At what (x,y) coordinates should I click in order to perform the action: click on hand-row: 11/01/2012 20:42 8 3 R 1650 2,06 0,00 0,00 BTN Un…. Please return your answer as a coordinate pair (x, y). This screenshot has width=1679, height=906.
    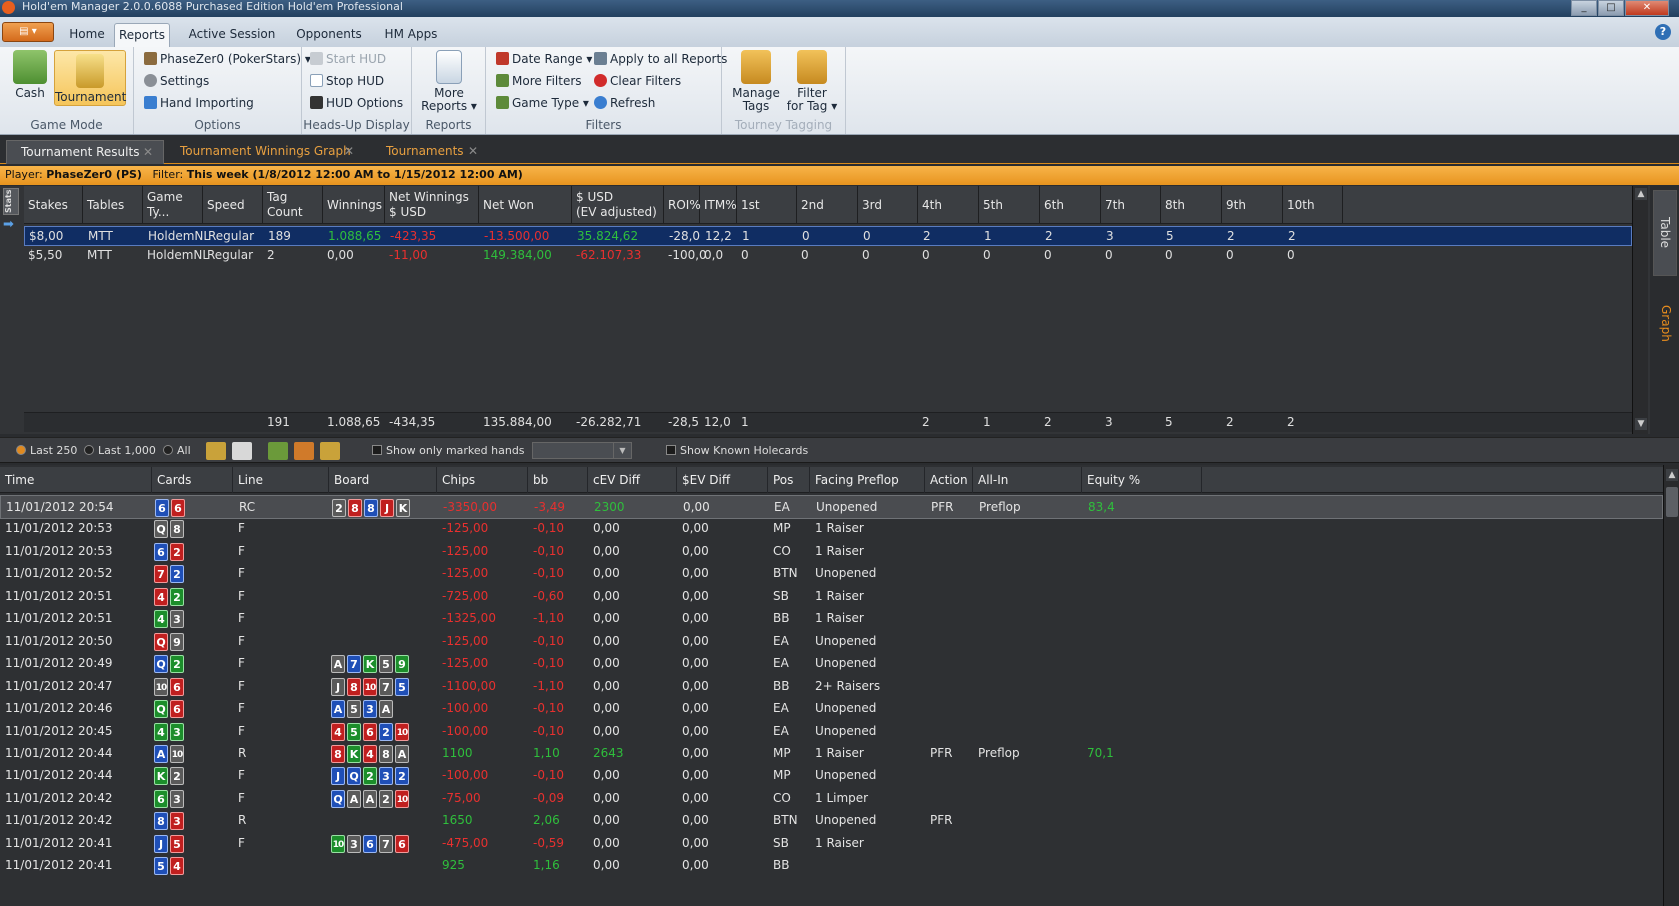
    Looking at the image, I should click on (831, 821).